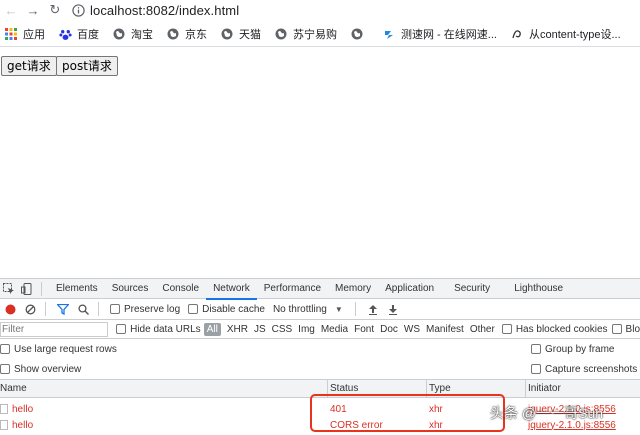  I want to click on filter-type-css: CSS, so click(282, 329).